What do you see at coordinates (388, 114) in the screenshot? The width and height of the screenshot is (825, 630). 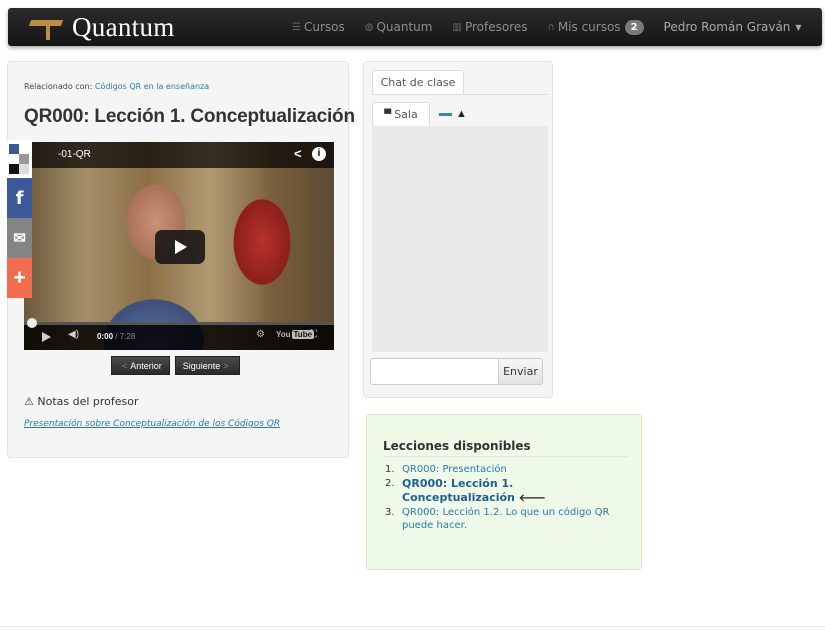 I see `comment-icon: ▀` at bounding box center [388, 114].